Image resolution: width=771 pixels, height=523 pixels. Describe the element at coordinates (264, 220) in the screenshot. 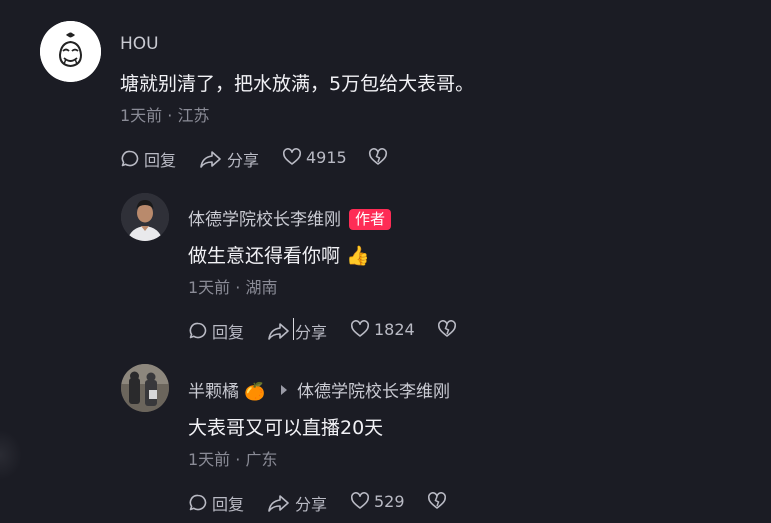

I see `reply-username-text: 体德学院校长李维刚` at that location.